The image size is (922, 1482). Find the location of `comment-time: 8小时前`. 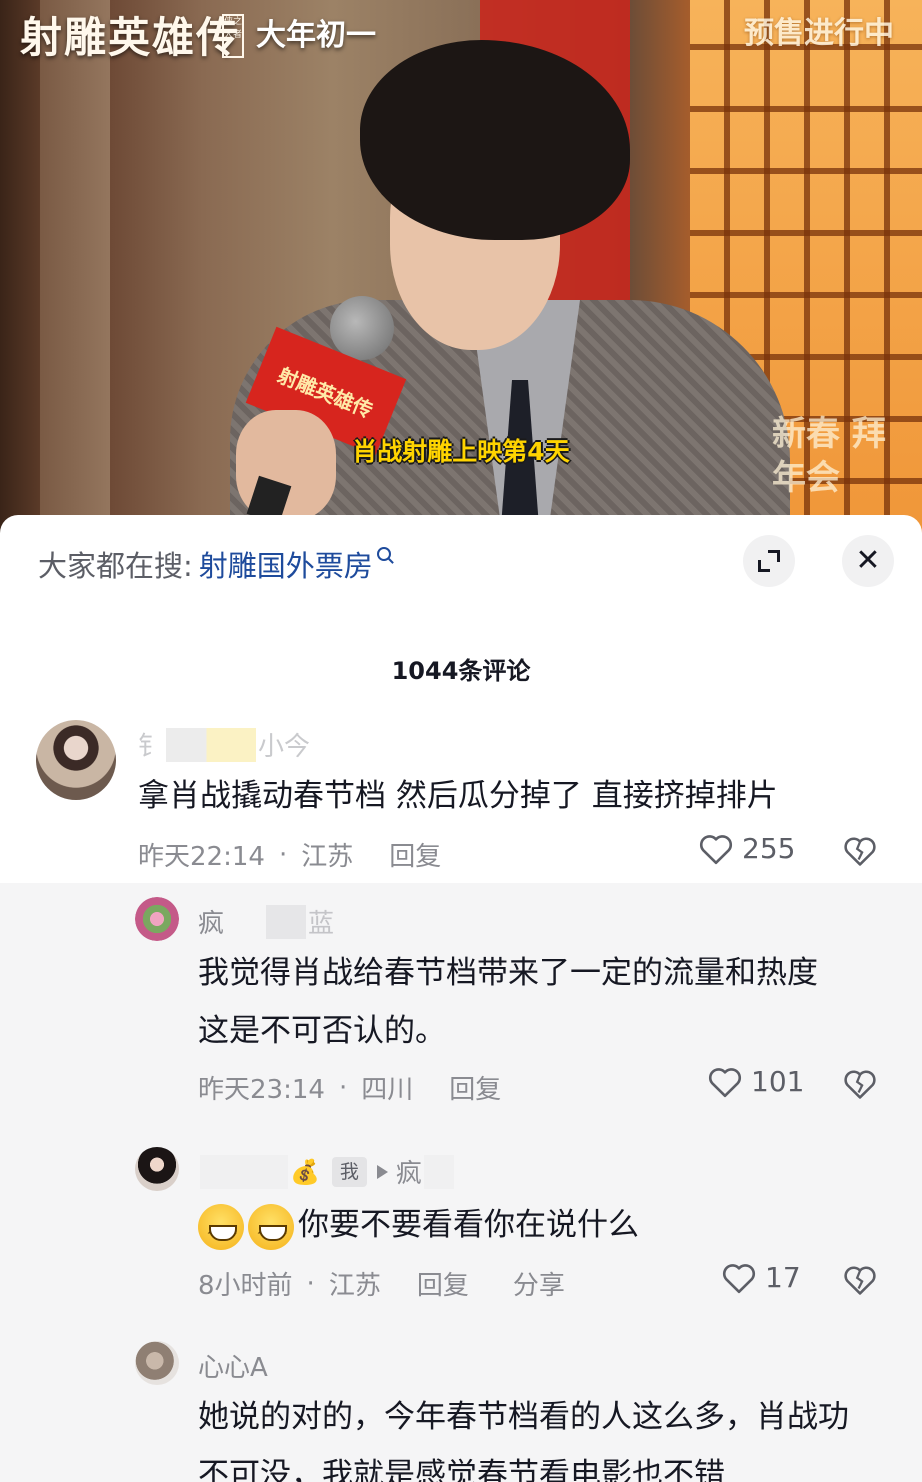

comment-time: 8小时前 is located at coordinates (245, 1286).